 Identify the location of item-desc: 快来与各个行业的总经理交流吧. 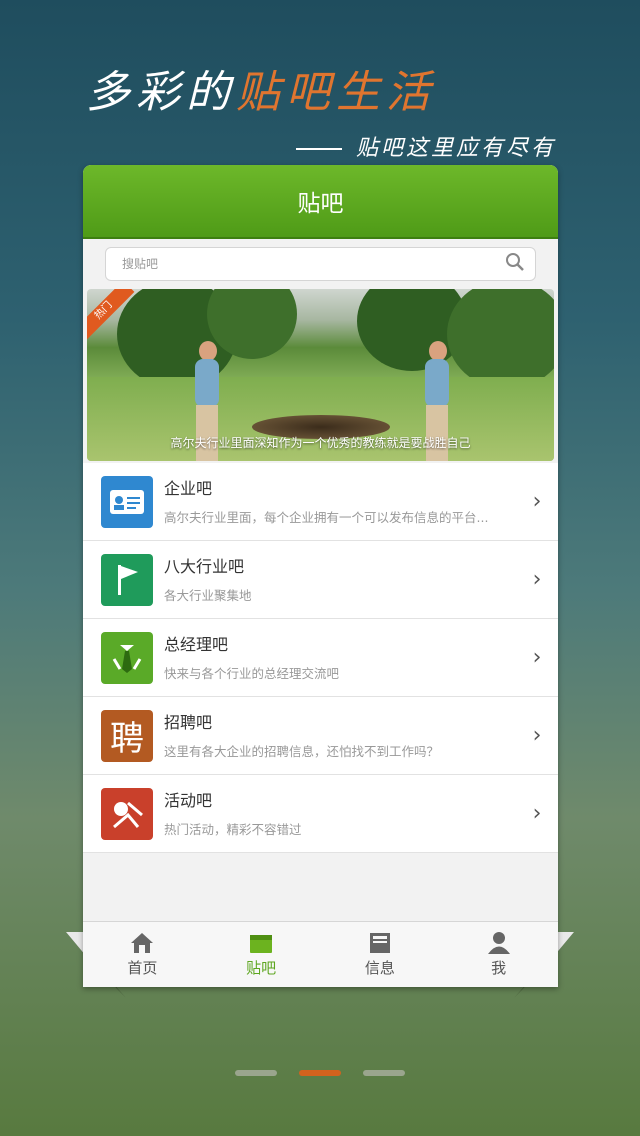
(252, 673).